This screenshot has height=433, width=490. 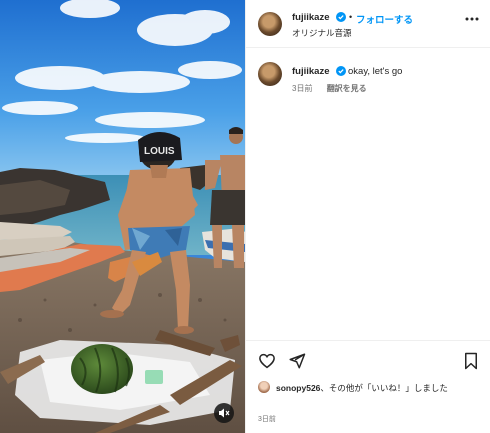 What do you see at coordinates (159, 151) in the screenshot?
I see `hat-text: LOUIS` at bounding box center [159, 151].